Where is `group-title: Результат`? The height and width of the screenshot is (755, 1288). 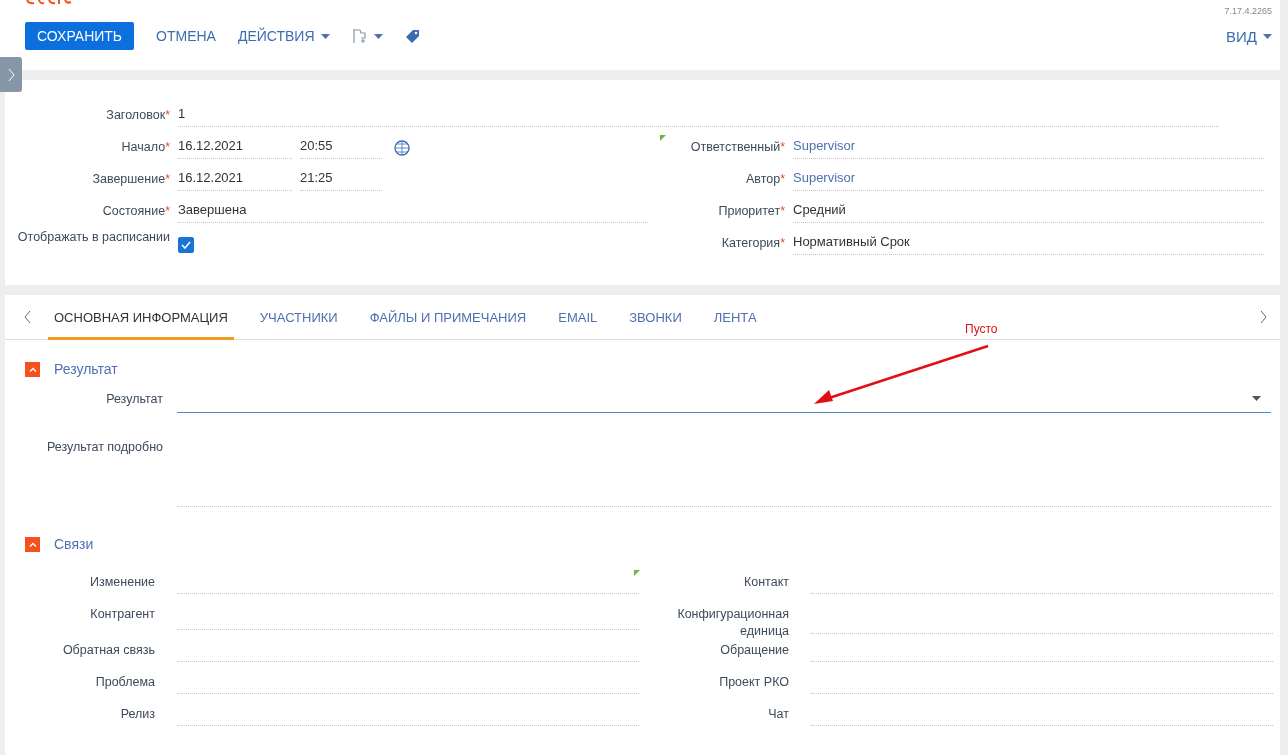 group-title: Результат is located at coordinates (86, 369).